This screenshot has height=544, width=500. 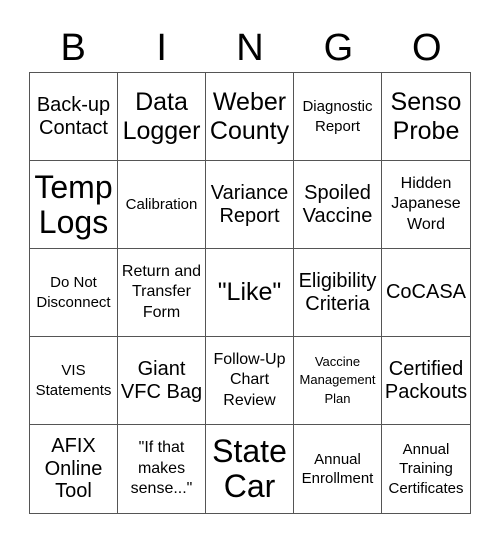 I want to click on bingo-cell: "Like", so click(x=250, y=293).